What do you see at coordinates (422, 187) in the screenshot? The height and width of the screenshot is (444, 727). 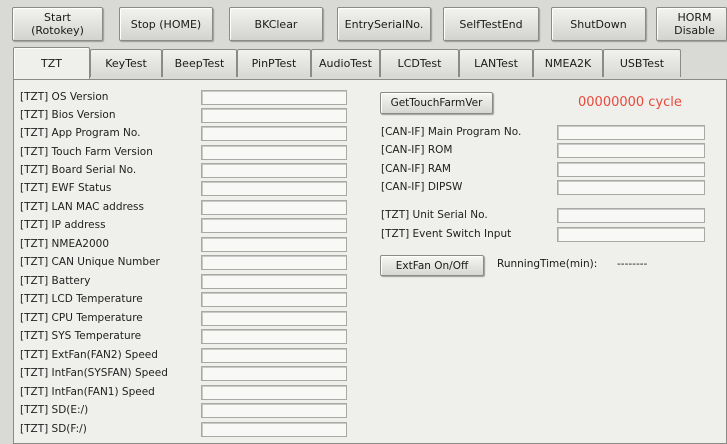 I see `can-dipsw-label: [CAN-IF] DIPSW` at bounding box center [422, 187].